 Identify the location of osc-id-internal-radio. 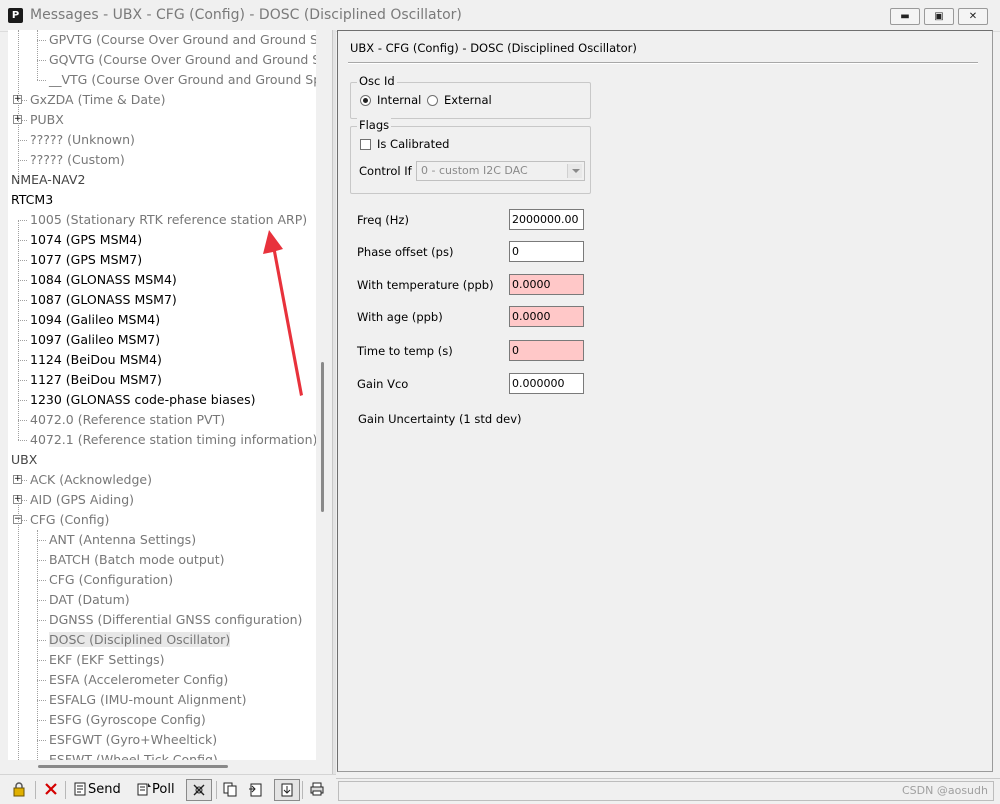
(365, 100).